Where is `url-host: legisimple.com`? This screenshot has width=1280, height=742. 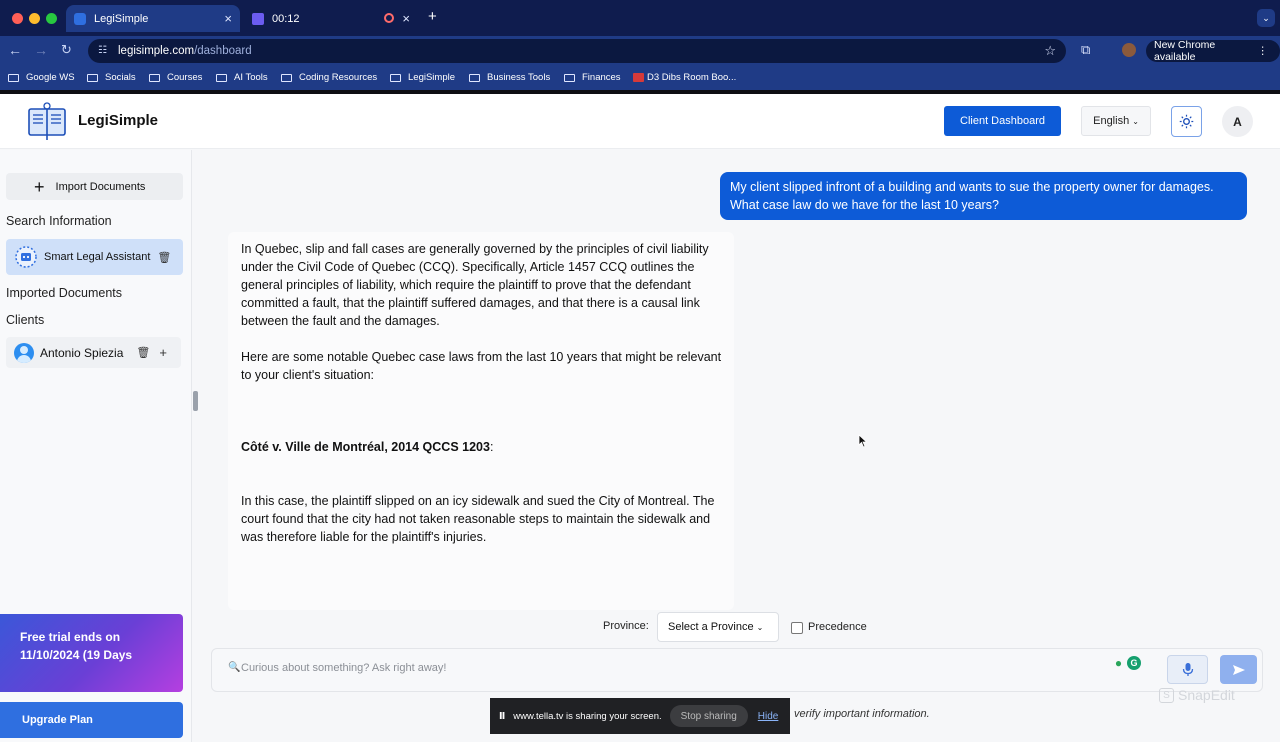
url-host: legisimple.com is located at coordinates (156, 51).